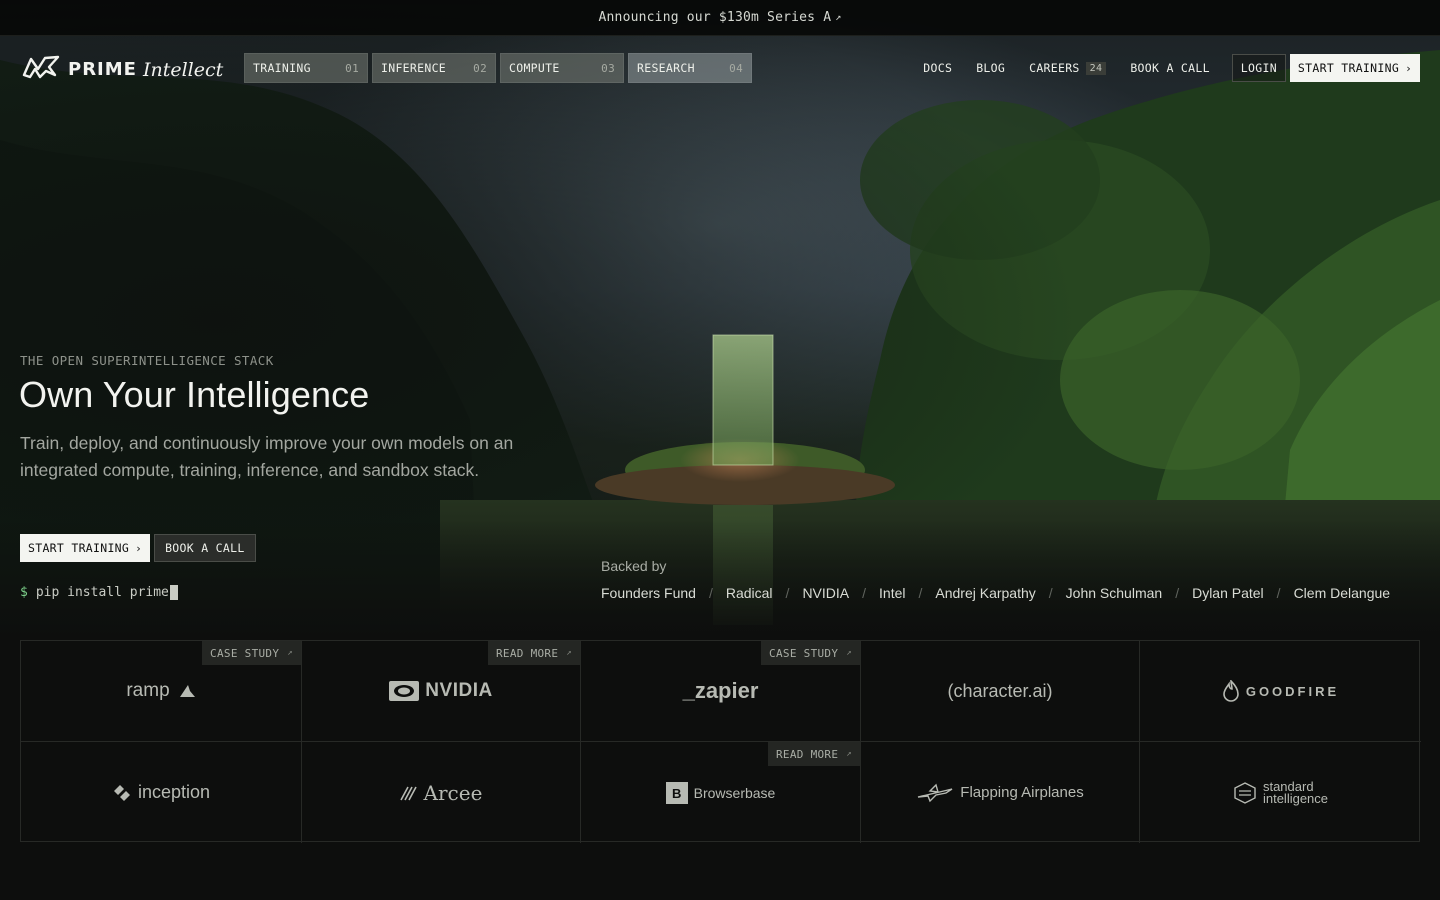 The width and height of the screenshot is (1440, 900). Describe the element at coordinates (1245, 792) in the screenshot. I see `standard-intelligence-mark-icon` at that location.